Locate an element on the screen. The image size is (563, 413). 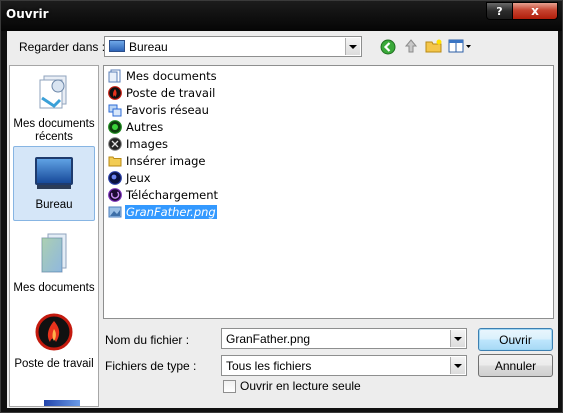
network-places-icon is located at coordinates (62, 403).